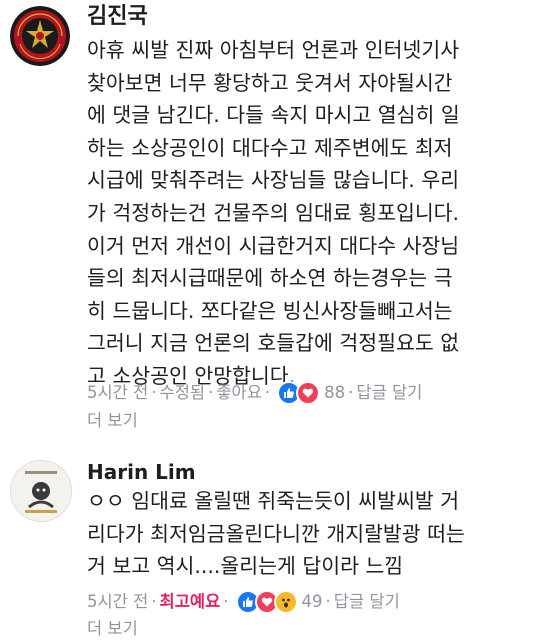 This screenshot has width=540, height=641. What do you see at coordinates (273, 180) in the screenshot?
I see `comment-line: 시급에 맞춰주려는 사장님들 많습니다. 우리` at bounding box center [273, 180].